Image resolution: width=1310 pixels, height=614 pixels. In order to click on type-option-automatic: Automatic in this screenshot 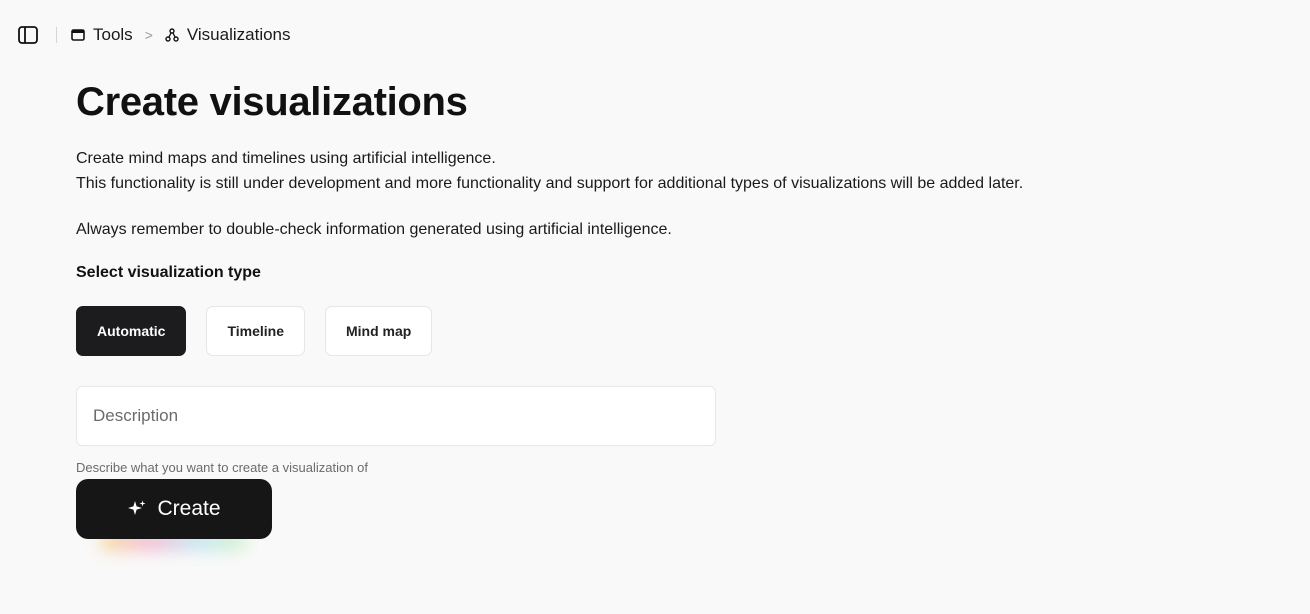, I will do `click(131, 331)`.